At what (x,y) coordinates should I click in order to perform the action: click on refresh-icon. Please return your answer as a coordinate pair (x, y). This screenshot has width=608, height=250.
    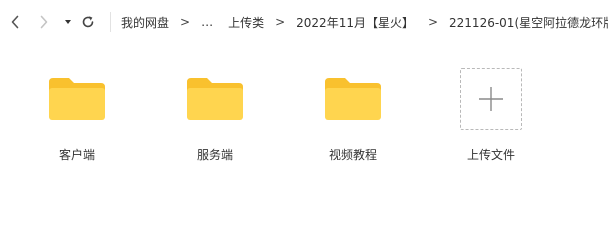
    Looking at the image, I should click on (88, 22).